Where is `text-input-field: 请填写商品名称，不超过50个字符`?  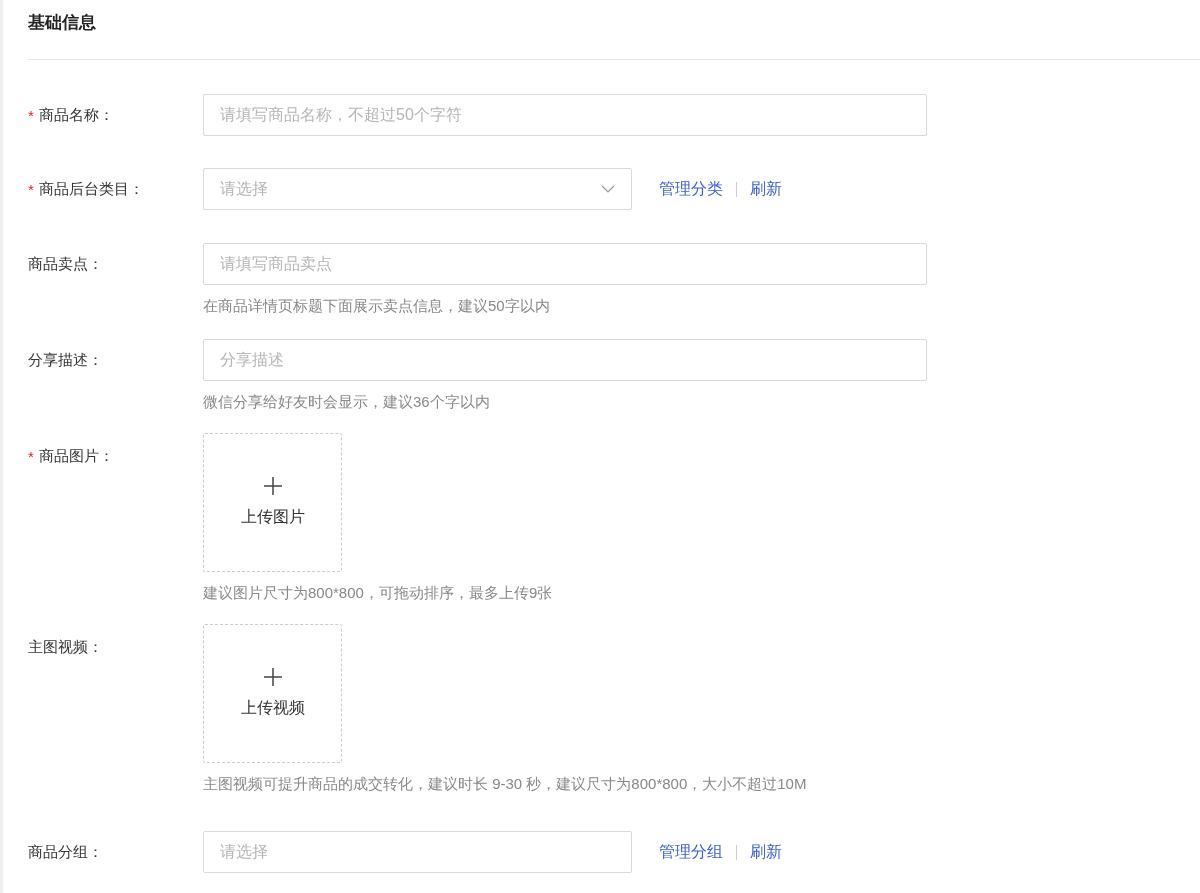 text-input-field: 请填写商品名称，不超过50个字符 is located at coordinates (565, 115).